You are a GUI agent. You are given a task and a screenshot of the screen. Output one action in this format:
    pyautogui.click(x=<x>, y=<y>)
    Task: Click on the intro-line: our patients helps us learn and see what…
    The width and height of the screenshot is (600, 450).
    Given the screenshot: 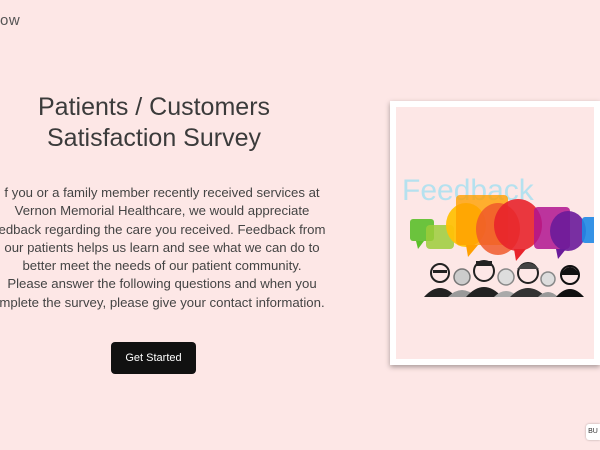 What is the action you would take?
    pyautogui.click(x=162, y=247)
    